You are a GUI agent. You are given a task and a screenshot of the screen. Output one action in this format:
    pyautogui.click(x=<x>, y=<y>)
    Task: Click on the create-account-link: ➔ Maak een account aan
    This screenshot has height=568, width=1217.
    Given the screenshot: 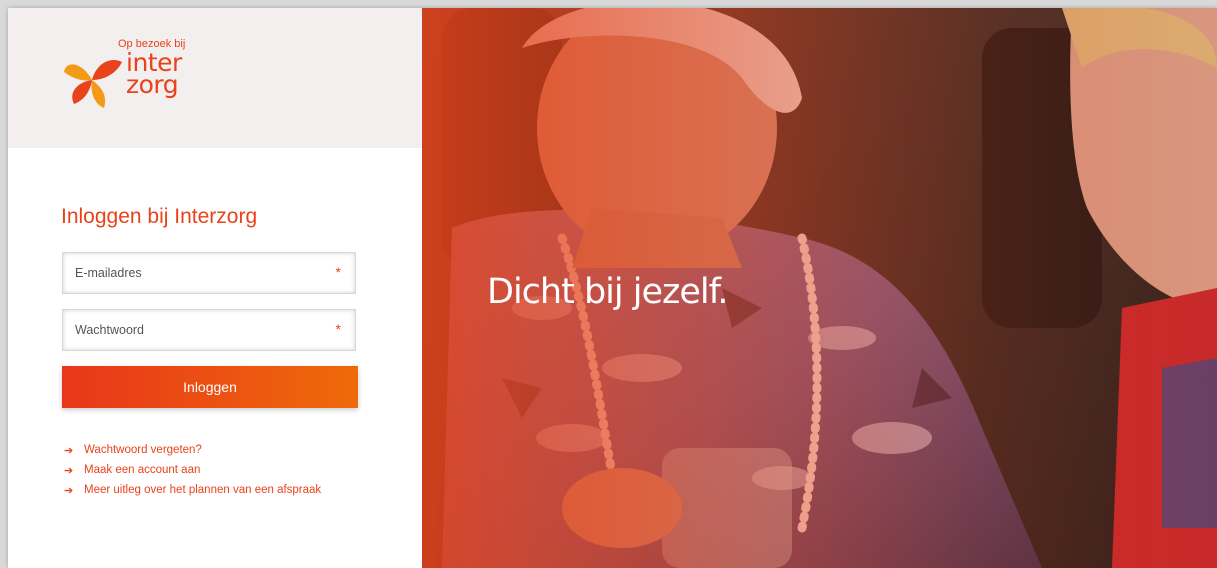 What is the action you would take?
    pyautogui.click(x=192, y=470)
    